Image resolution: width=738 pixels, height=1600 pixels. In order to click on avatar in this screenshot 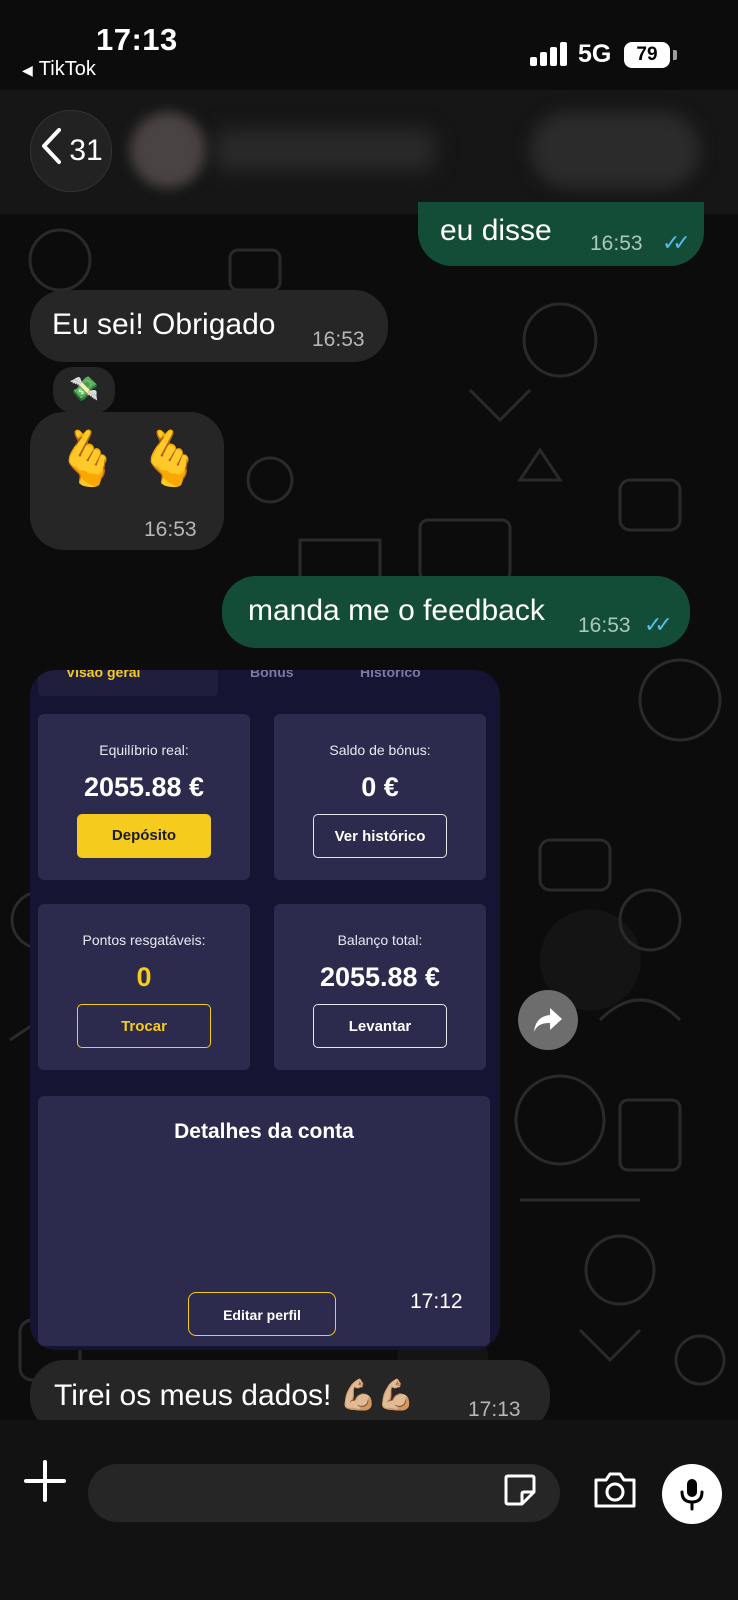, I will do `click(168, 150)`.